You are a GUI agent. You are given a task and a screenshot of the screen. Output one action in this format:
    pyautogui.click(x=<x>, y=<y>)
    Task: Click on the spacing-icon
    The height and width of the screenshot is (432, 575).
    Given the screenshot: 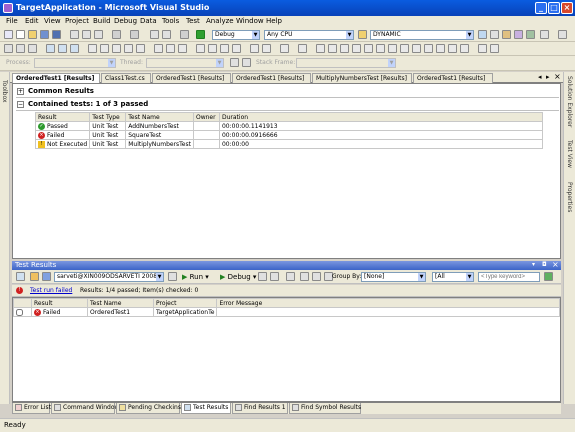 What is the action you would take?
    pyautogui.click(x=224, y=48)
    